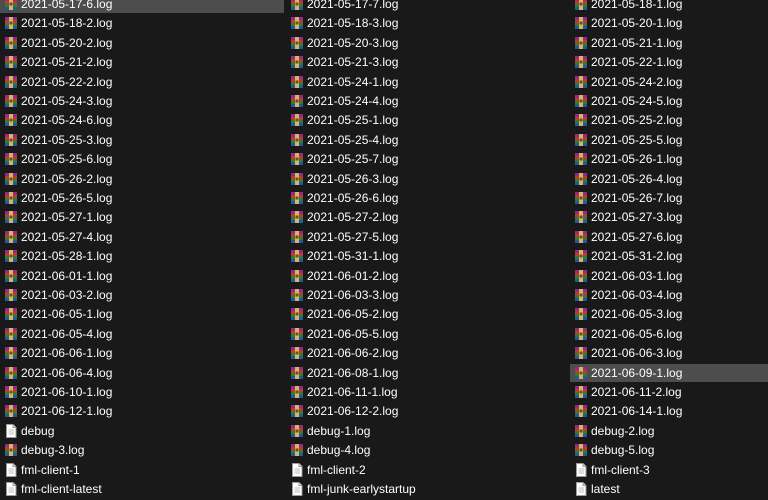 The width and height of the screenshot is (768, 500). I want to click on file-item: 2021-06-05-1.log, so click(142, 314).